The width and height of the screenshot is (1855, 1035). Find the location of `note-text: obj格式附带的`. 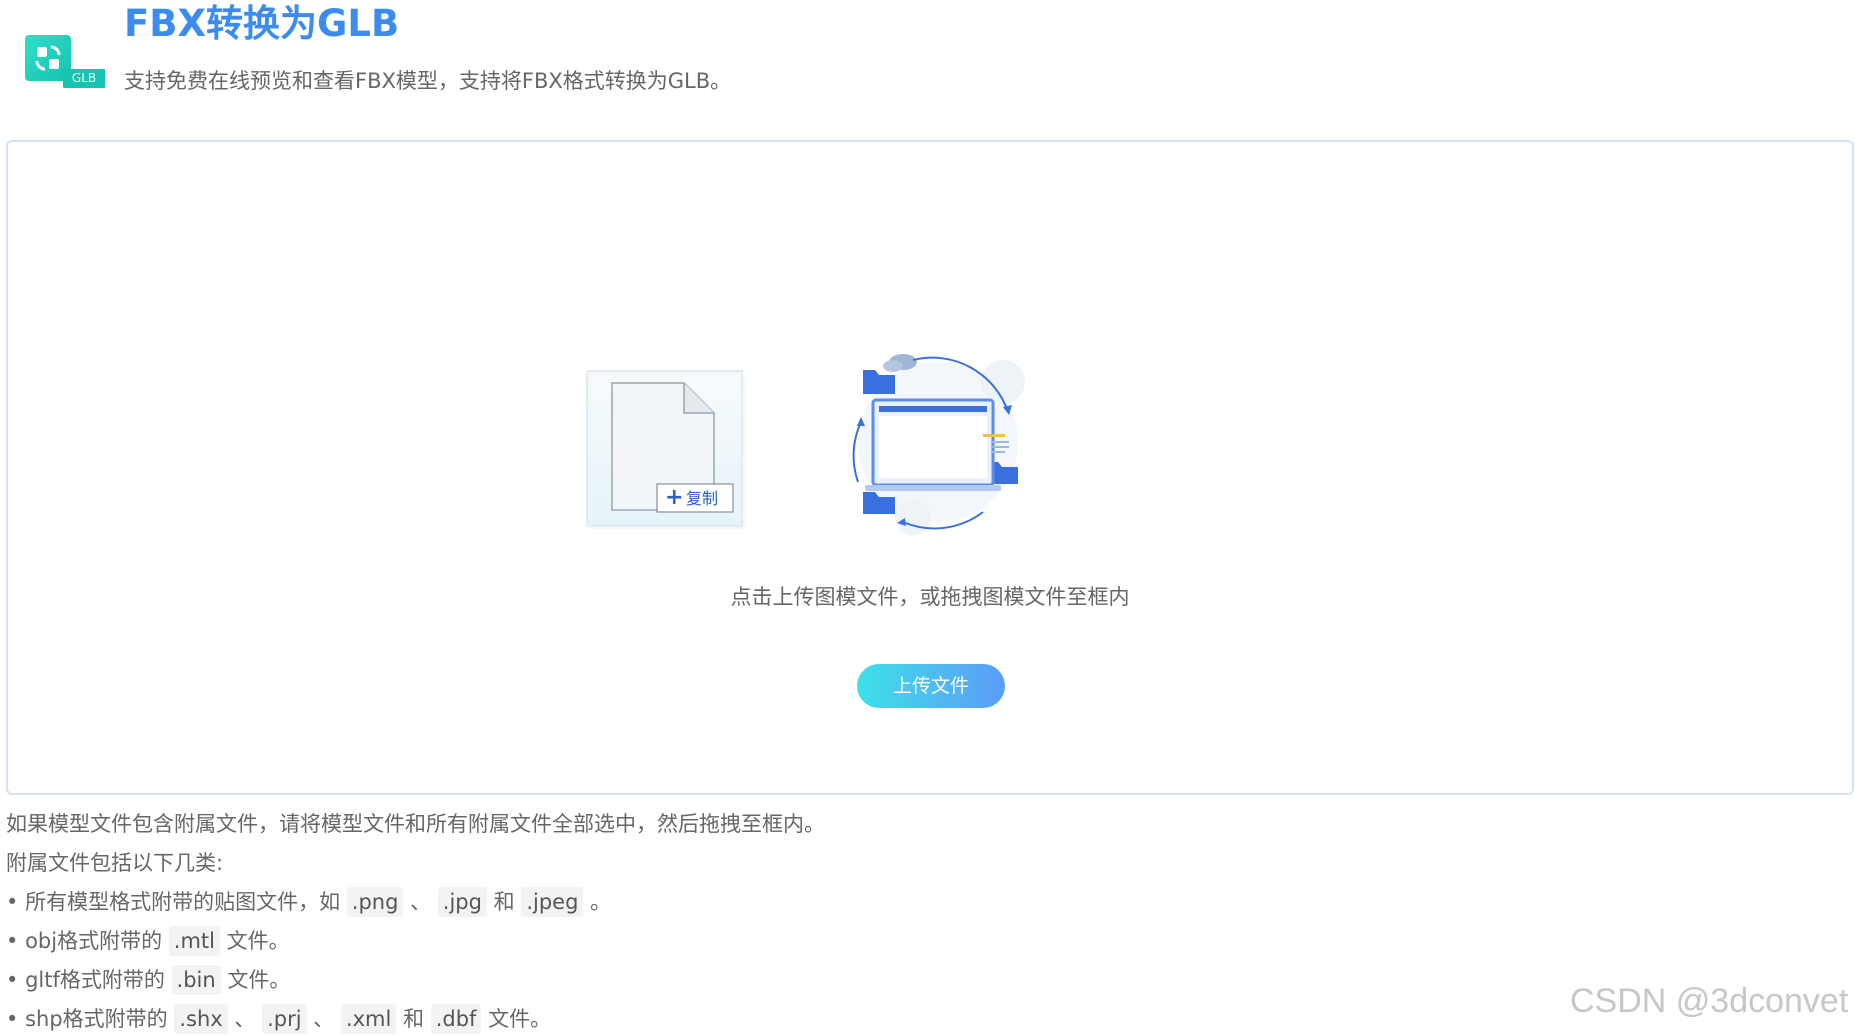

note-text: obj格式附带的 is located at coordinates (90, 941).